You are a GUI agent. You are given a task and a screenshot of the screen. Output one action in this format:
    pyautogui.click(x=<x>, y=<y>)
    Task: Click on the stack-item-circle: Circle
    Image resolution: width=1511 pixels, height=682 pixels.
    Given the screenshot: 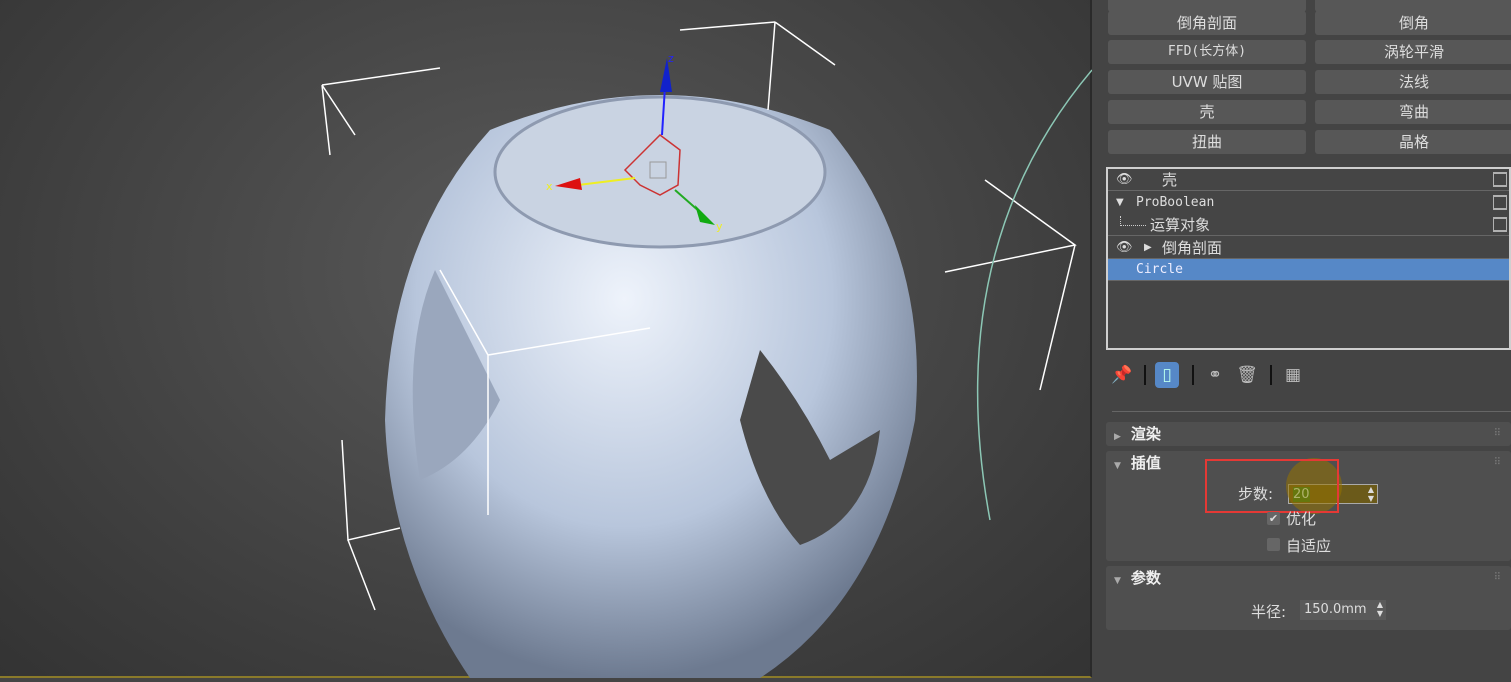 What is the action you would take?
    pyautogui.click(x=1308, y=270)
    